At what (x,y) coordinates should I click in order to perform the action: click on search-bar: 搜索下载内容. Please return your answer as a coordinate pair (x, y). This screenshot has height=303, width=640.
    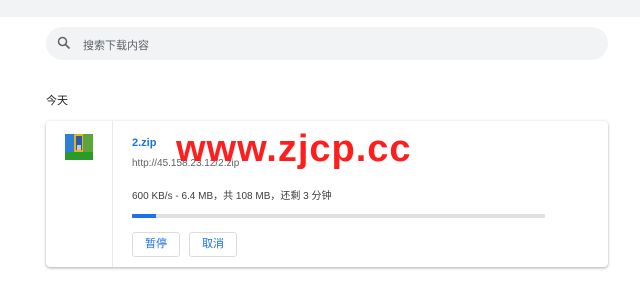
    Looking at the image, I should click on (327, 43).